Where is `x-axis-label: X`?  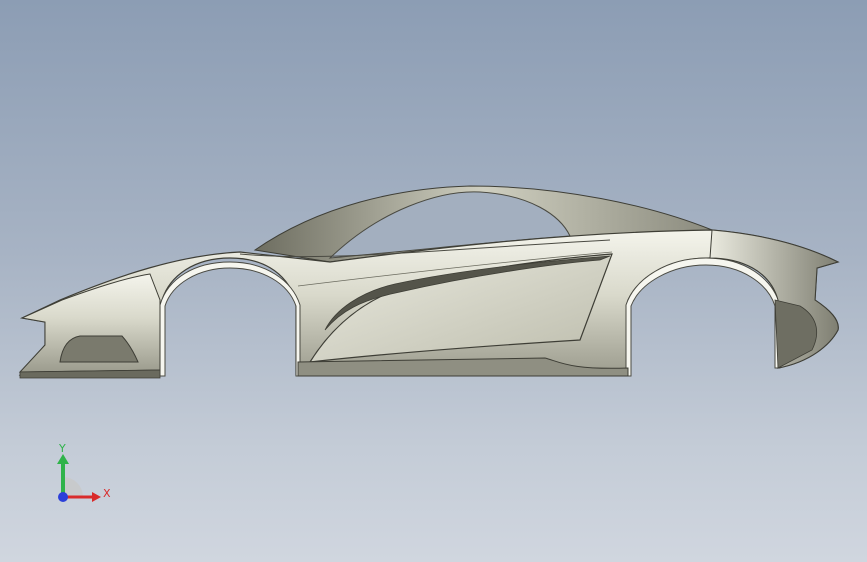
x-axis-label: X is located at coordinates (107, 493).